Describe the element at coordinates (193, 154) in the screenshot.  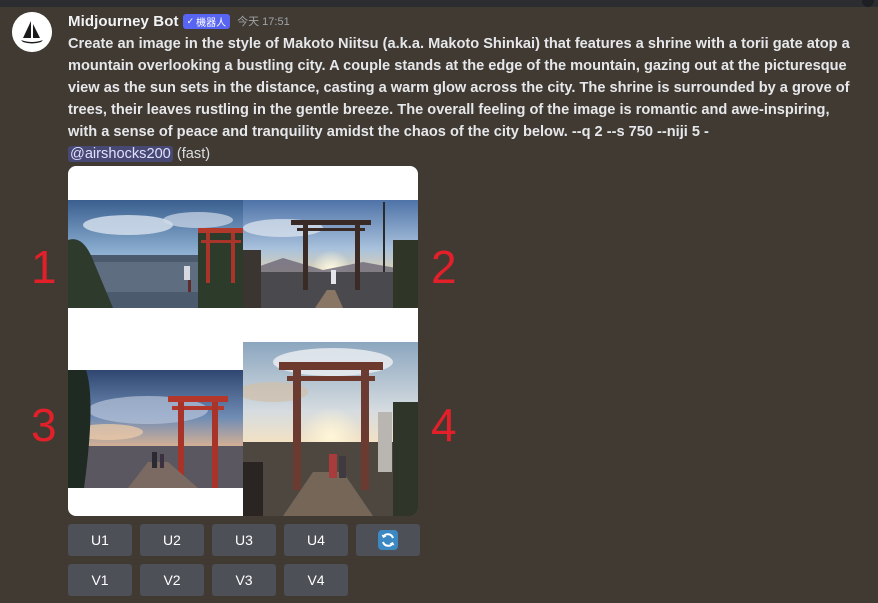
I see `speed-label: (fast)` at that location.